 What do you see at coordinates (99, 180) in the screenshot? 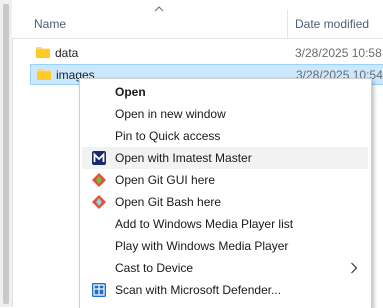
I see `git-gui-icon` at bounding box center [99, 180].